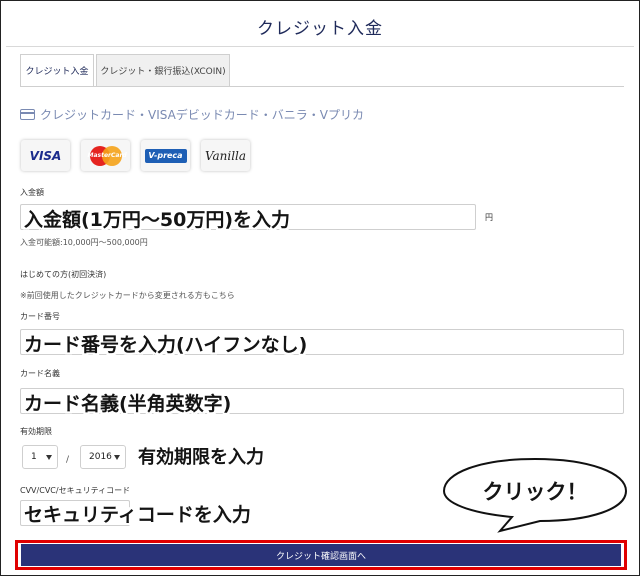 The width and height of the screenshot is (640, 576). I want to click on expiry-annotation: 有効期限を入力, so click(201, 457).